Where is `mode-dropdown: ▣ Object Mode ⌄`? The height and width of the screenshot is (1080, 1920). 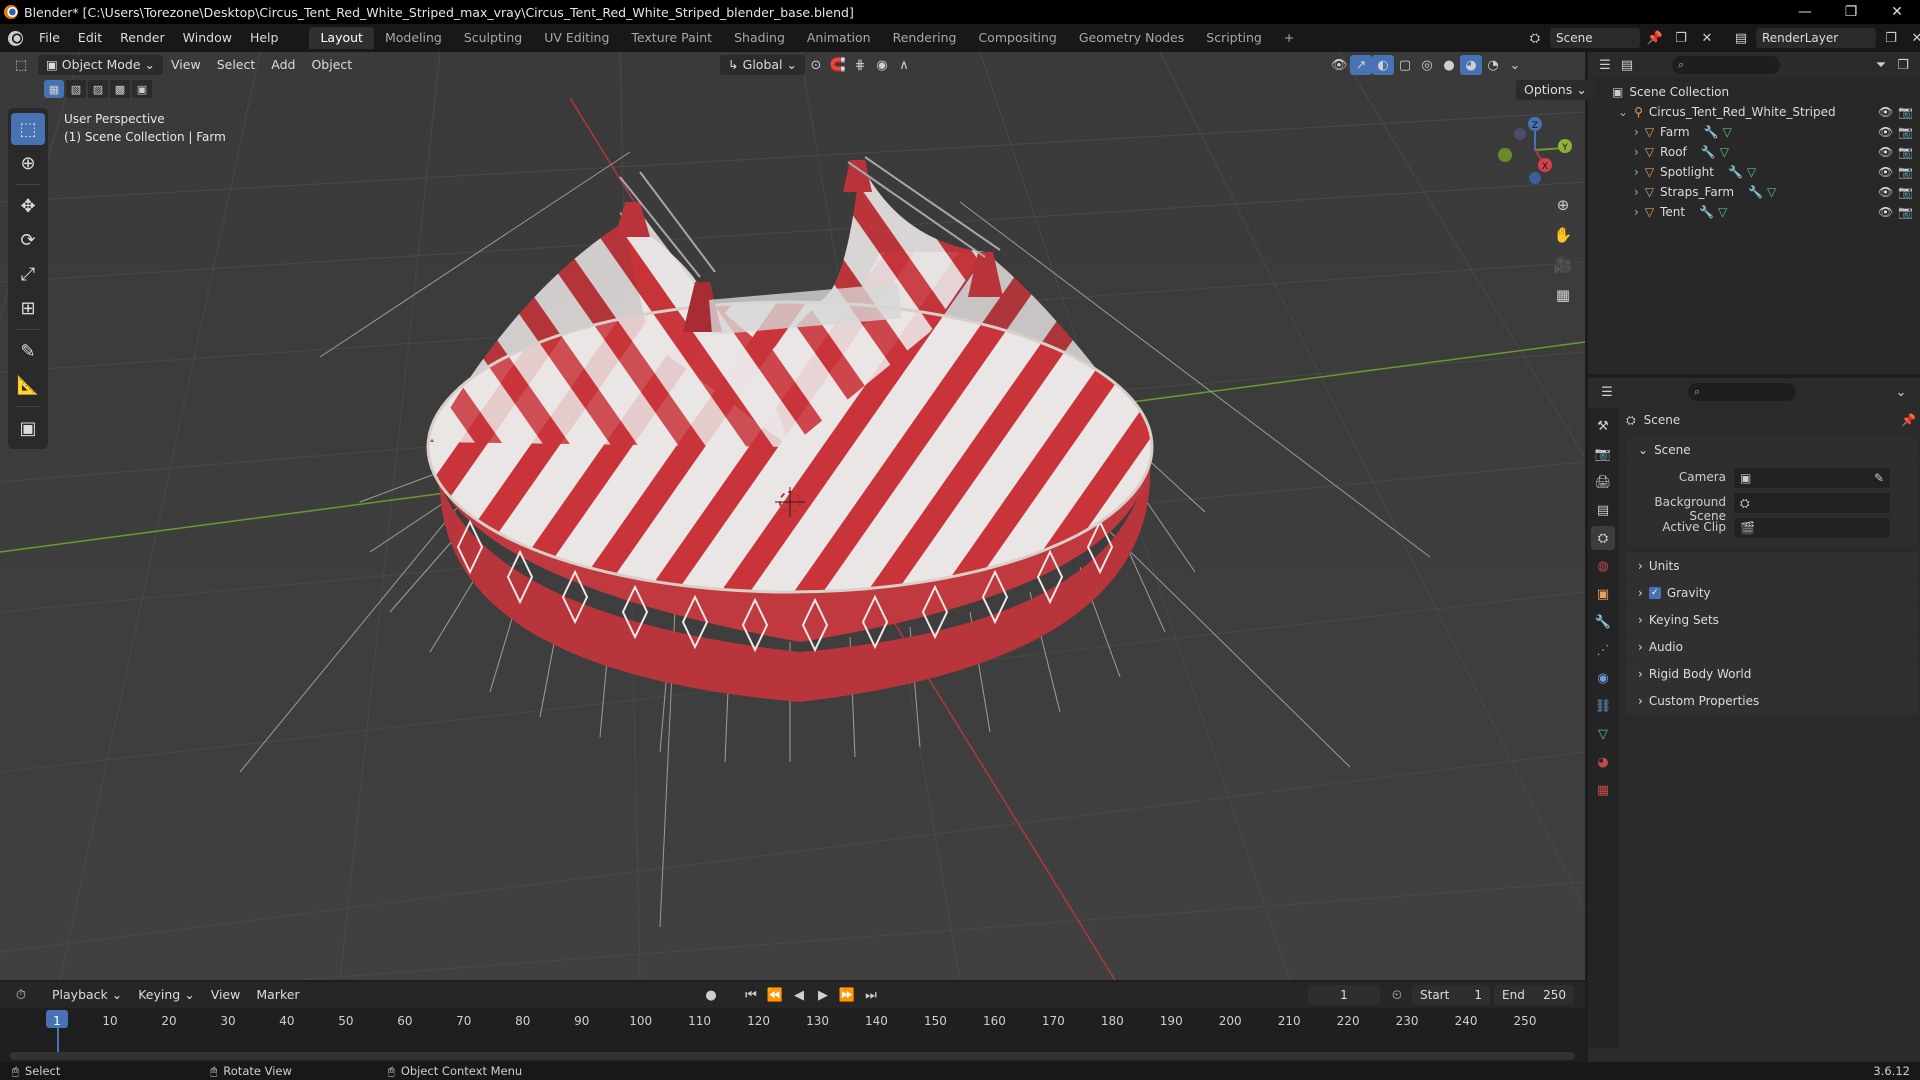
mode-dropdown: ▣ Object Mode ⌄ is located at coordinates (101, 65).